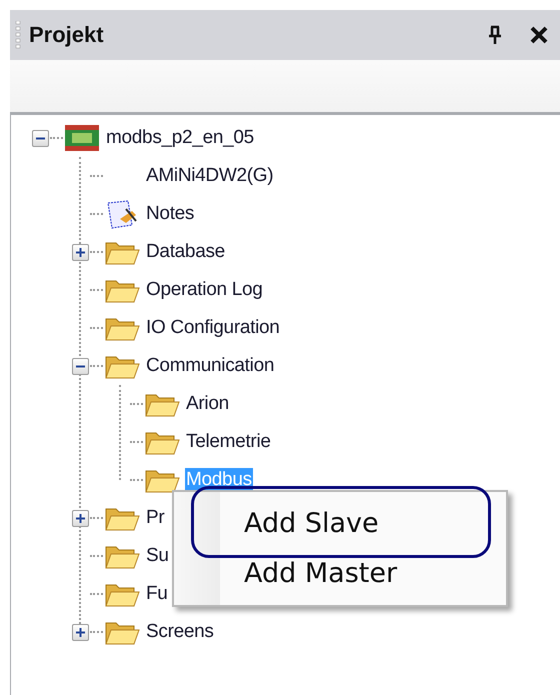  Describe the element at coordinates (495, 35) in the screenshot. I see `pin-icon` at that location.